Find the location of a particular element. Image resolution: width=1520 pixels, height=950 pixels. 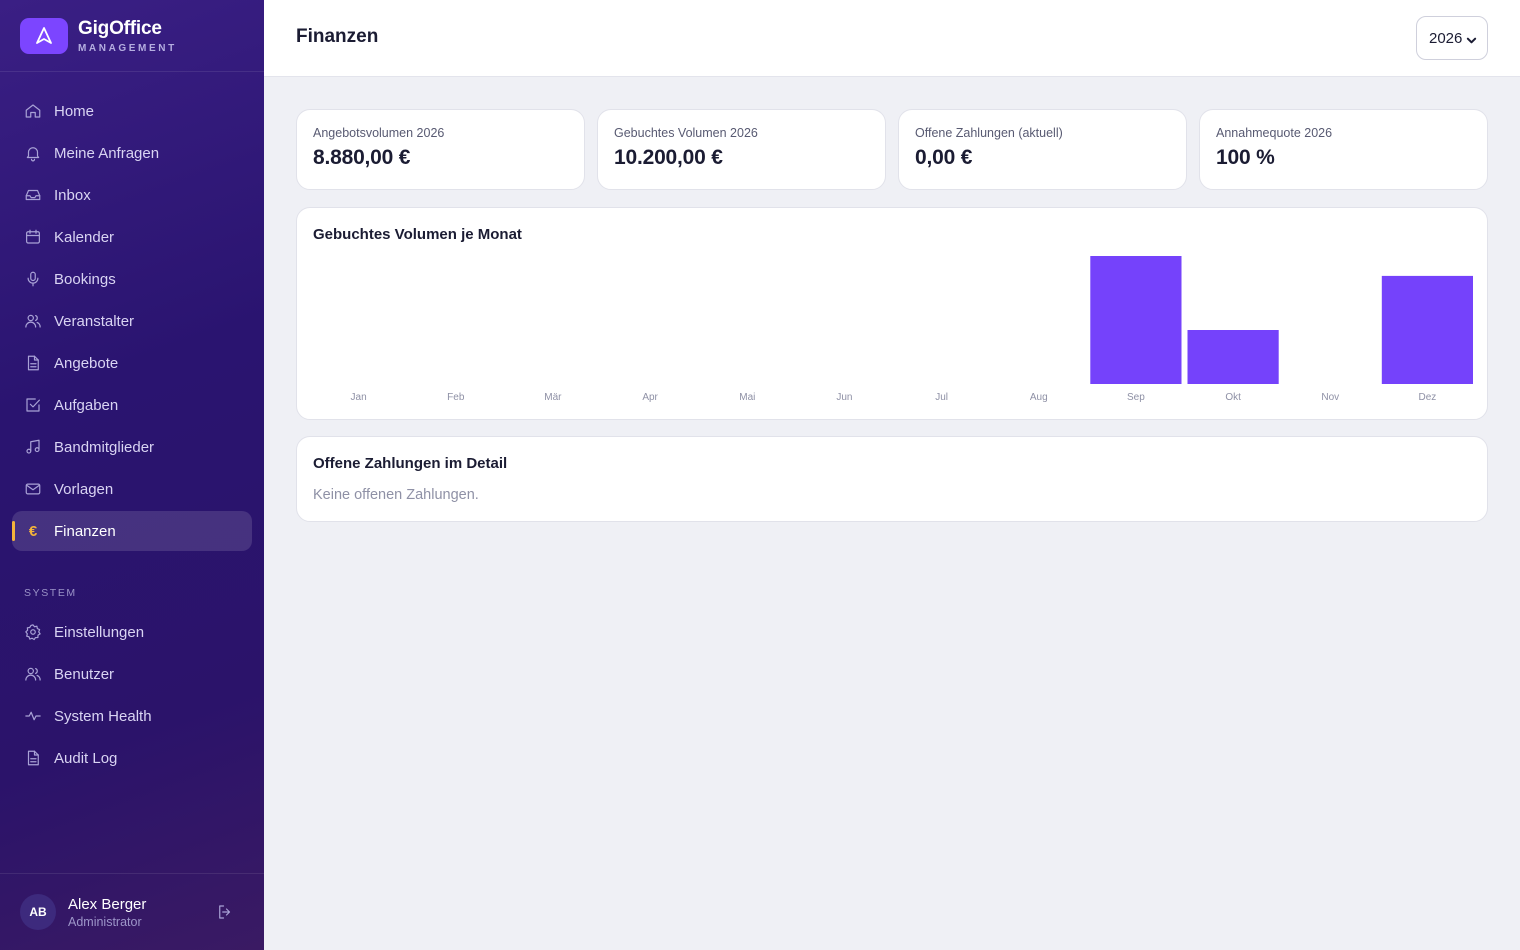

year-select: 2026 is located at coordinates (1452, 38).